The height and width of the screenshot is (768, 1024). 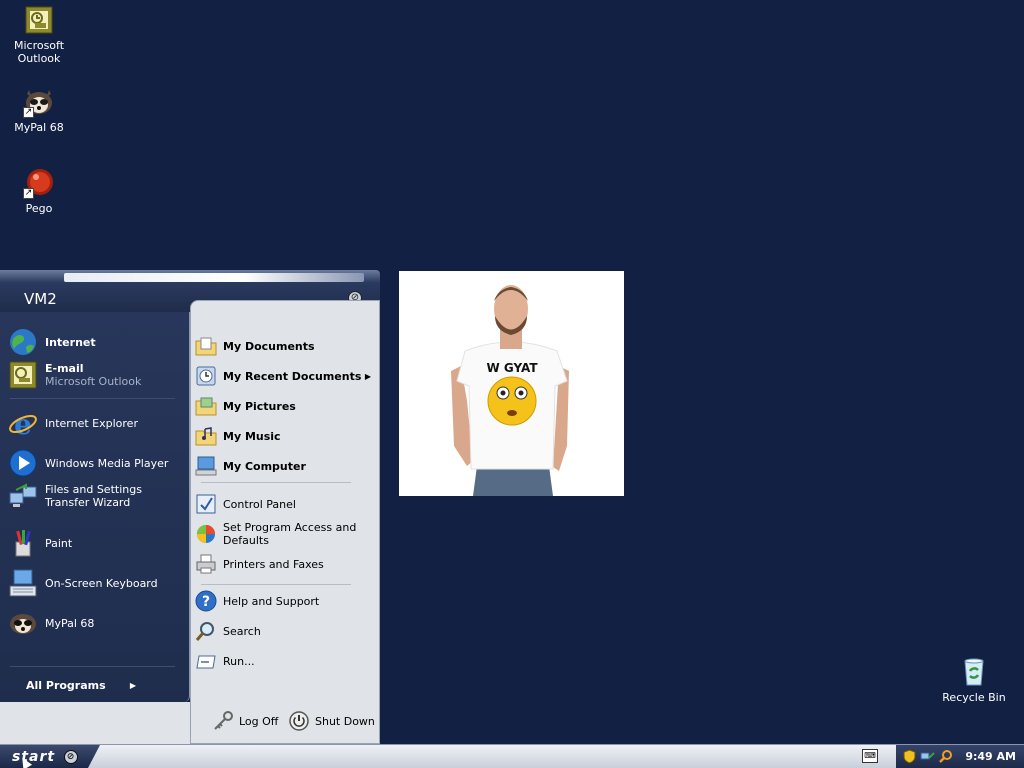 What do you see at coordinates (206, 466) in the screenshot?
I see `computer-icon` at bounding box center [206, 466].